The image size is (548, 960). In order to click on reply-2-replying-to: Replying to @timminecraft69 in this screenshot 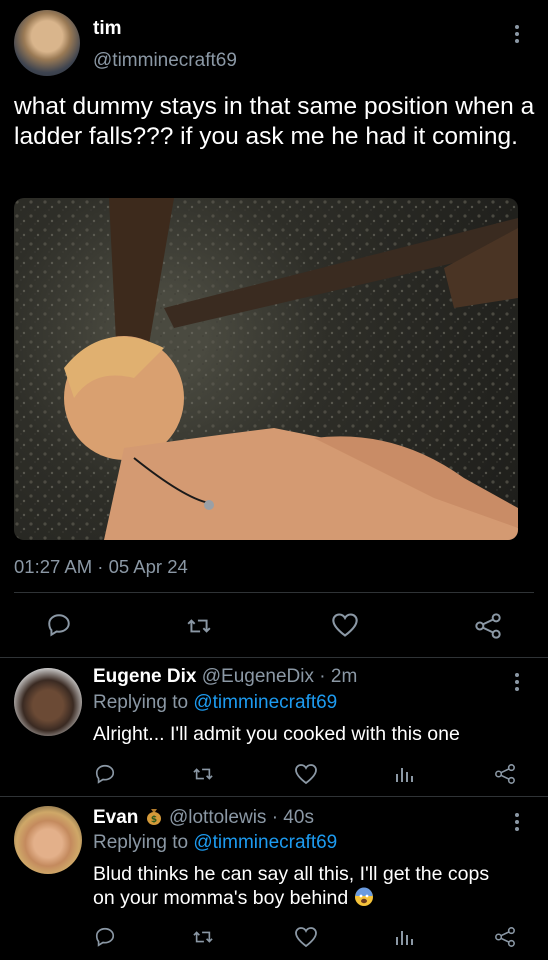, I will do `click(215, 843)`.